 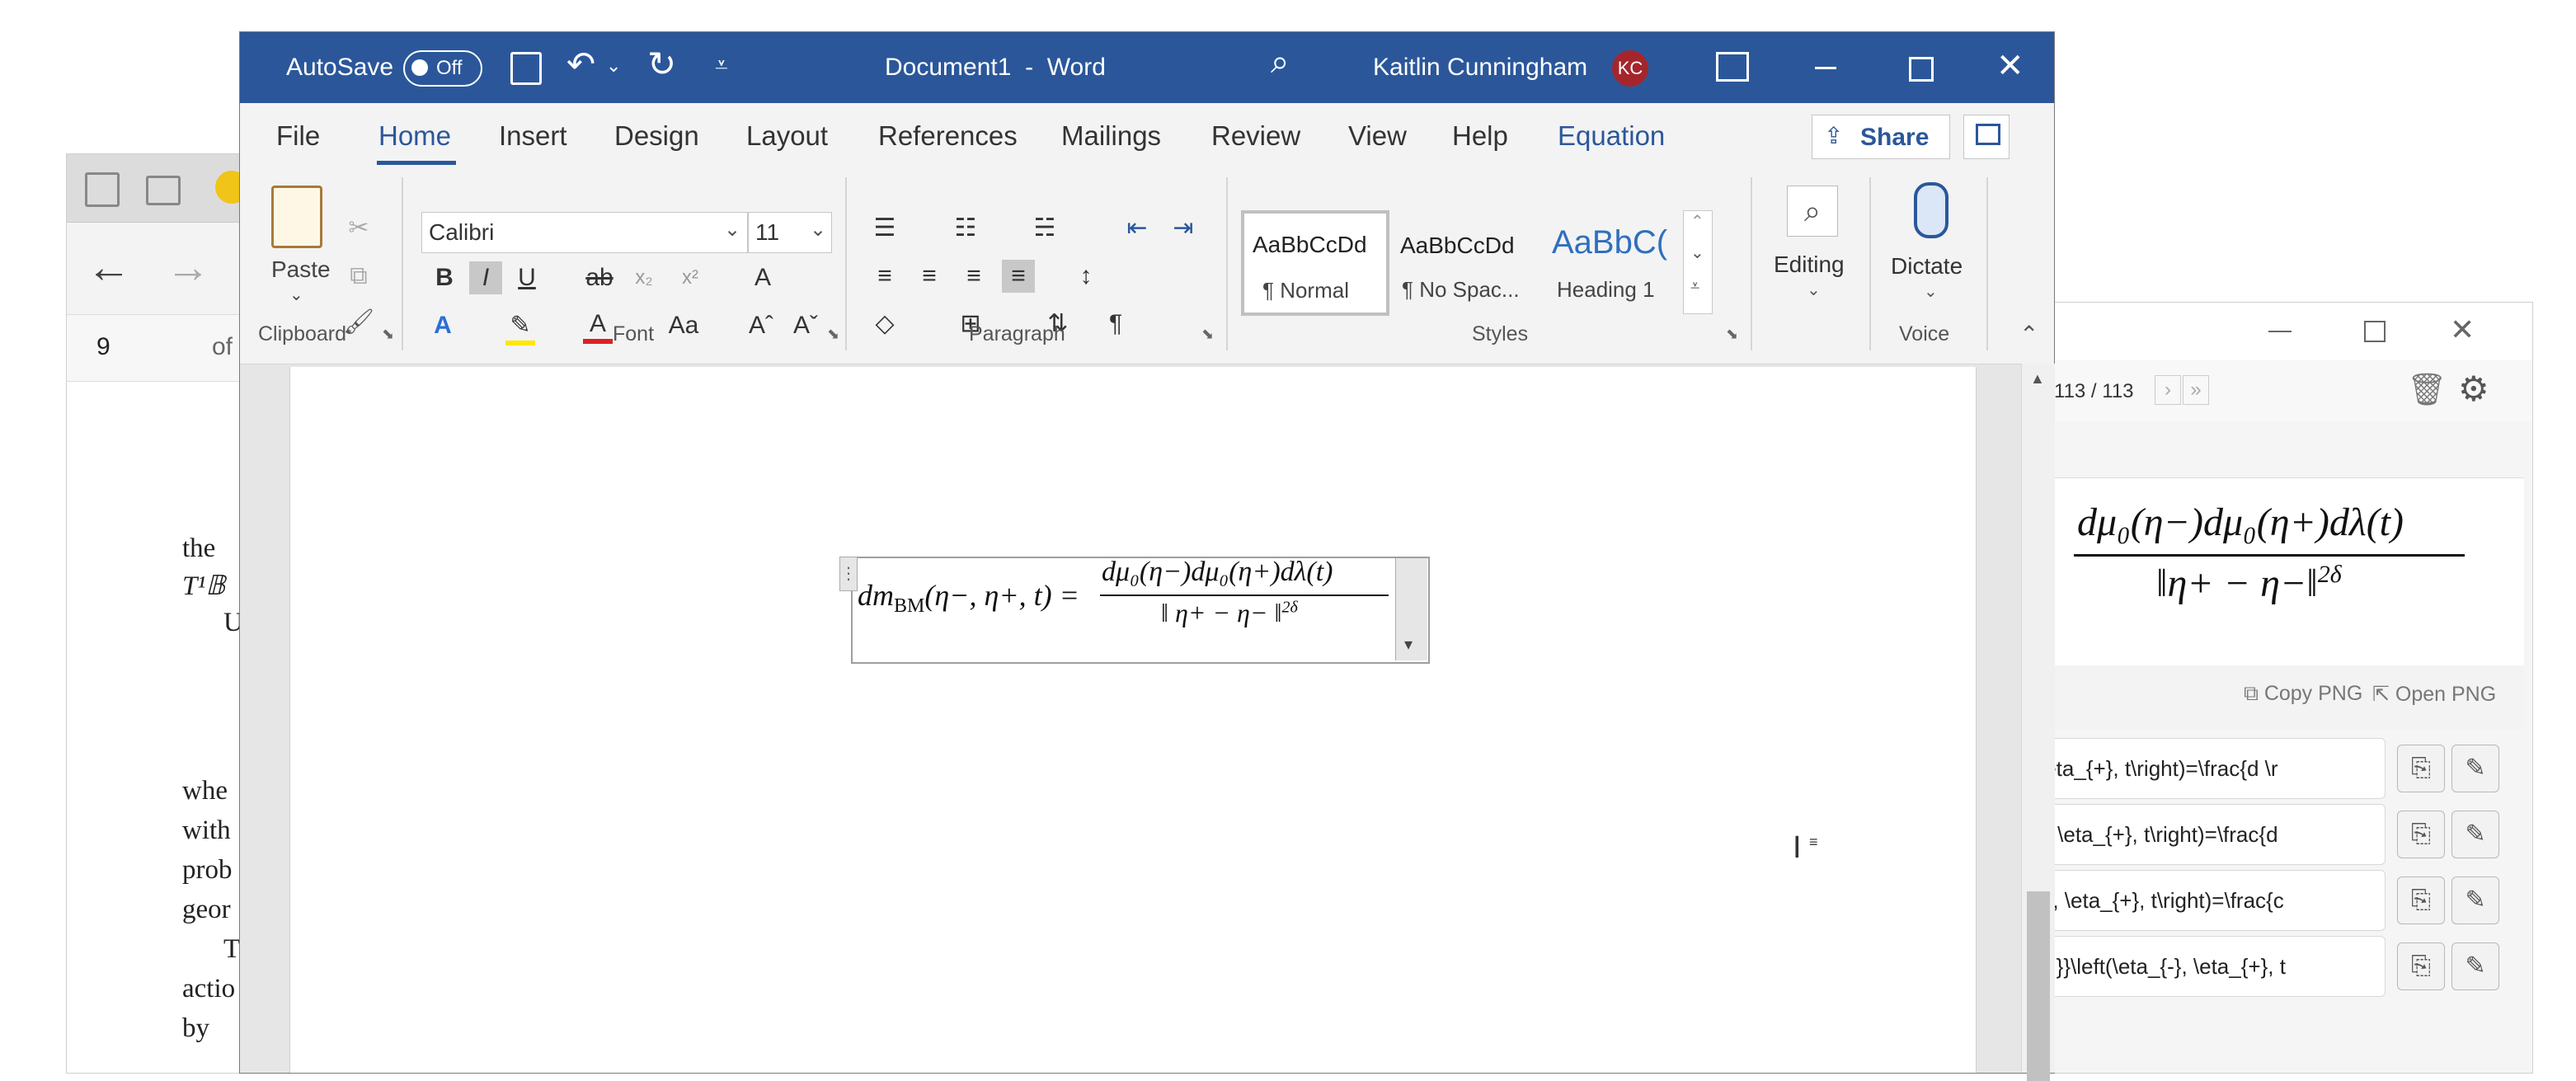 I want to click on shading-icon: ◇, so click(x=884, y=324).